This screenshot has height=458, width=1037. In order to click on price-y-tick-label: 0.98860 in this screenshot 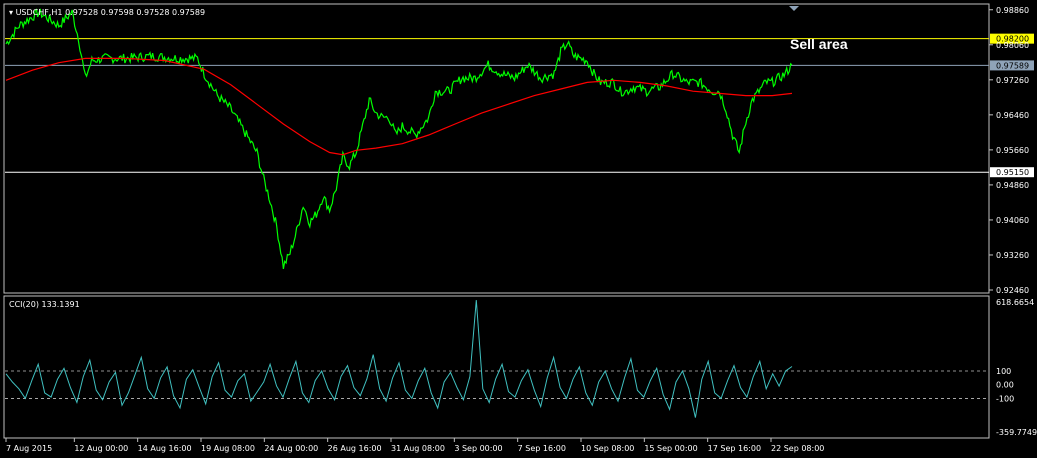, I will do `click(1012, 10)`.